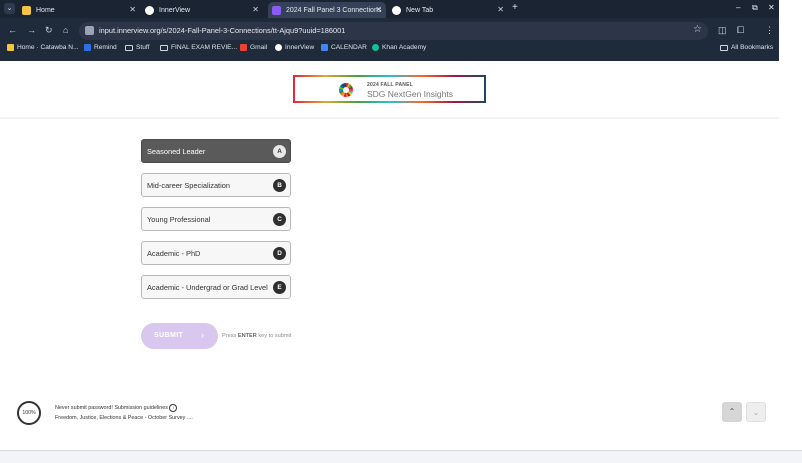 Image resolution: width=802 pixels, height=463 pixels. I want to click on forward-icon: →, so click(31, 30).